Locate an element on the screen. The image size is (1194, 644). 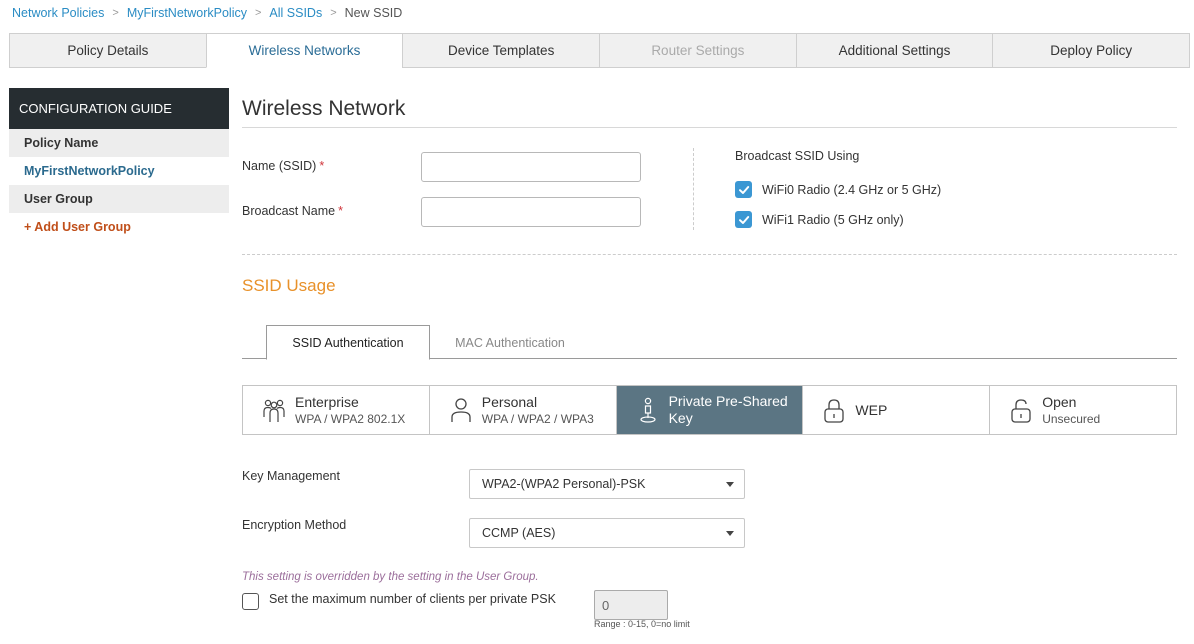
auth-option-open: Open Unsecured is located at coordinates (1083, 410).